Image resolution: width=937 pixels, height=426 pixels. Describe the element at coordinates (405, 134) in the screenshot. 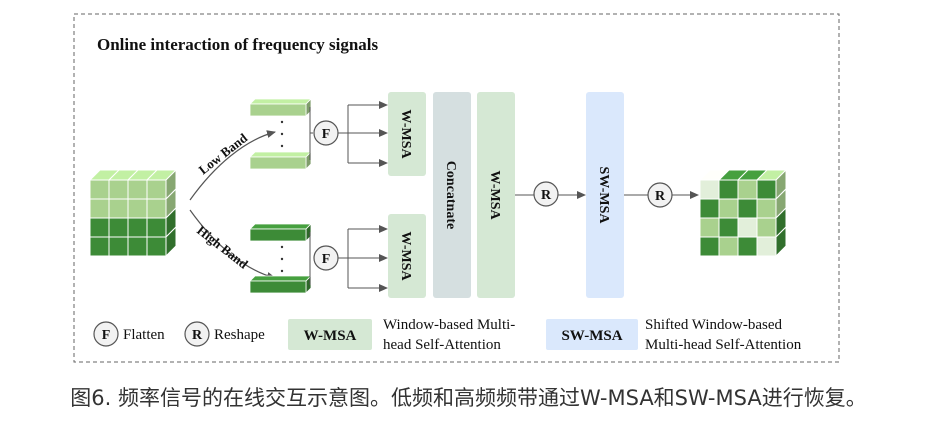

I see `wmsa-block-low-label: W-MSA` at that location.